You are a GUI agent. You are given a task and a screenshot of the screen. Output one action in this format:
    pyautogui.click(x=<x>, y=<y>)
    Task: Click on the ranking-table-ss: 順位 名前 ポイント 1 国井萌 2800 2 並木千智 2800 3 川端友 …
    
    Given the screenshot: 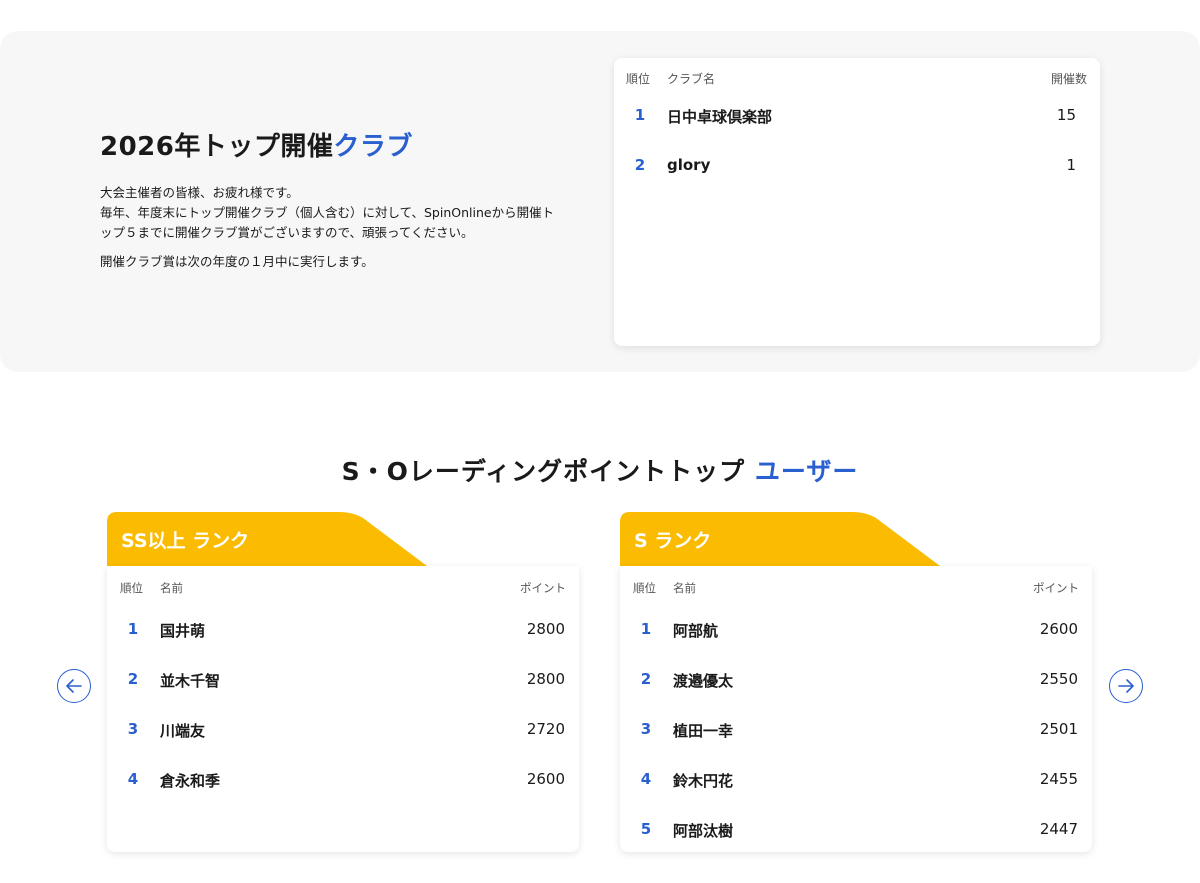 What is the action you would take?
    pyautogui.click(x=343, y=709)
    